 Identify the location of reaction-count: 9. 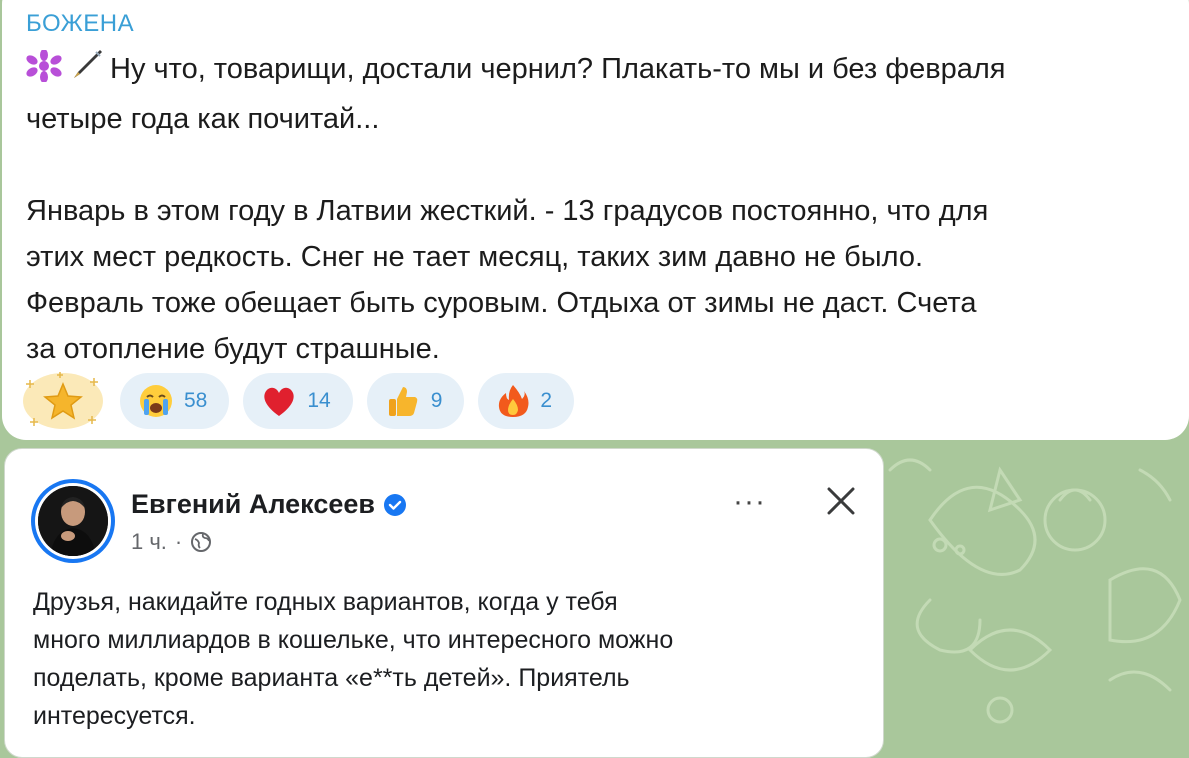
(436, 400).